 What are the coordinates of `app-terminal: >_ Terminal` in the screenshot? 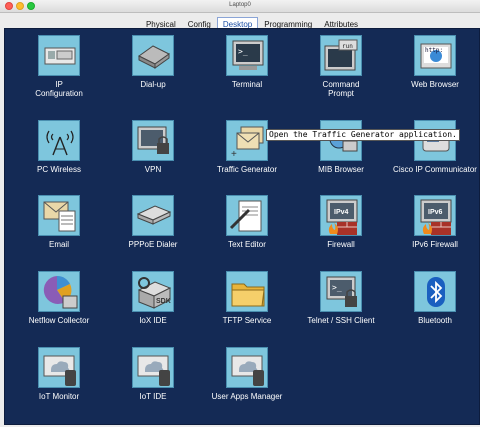 It's located at (247, 62).